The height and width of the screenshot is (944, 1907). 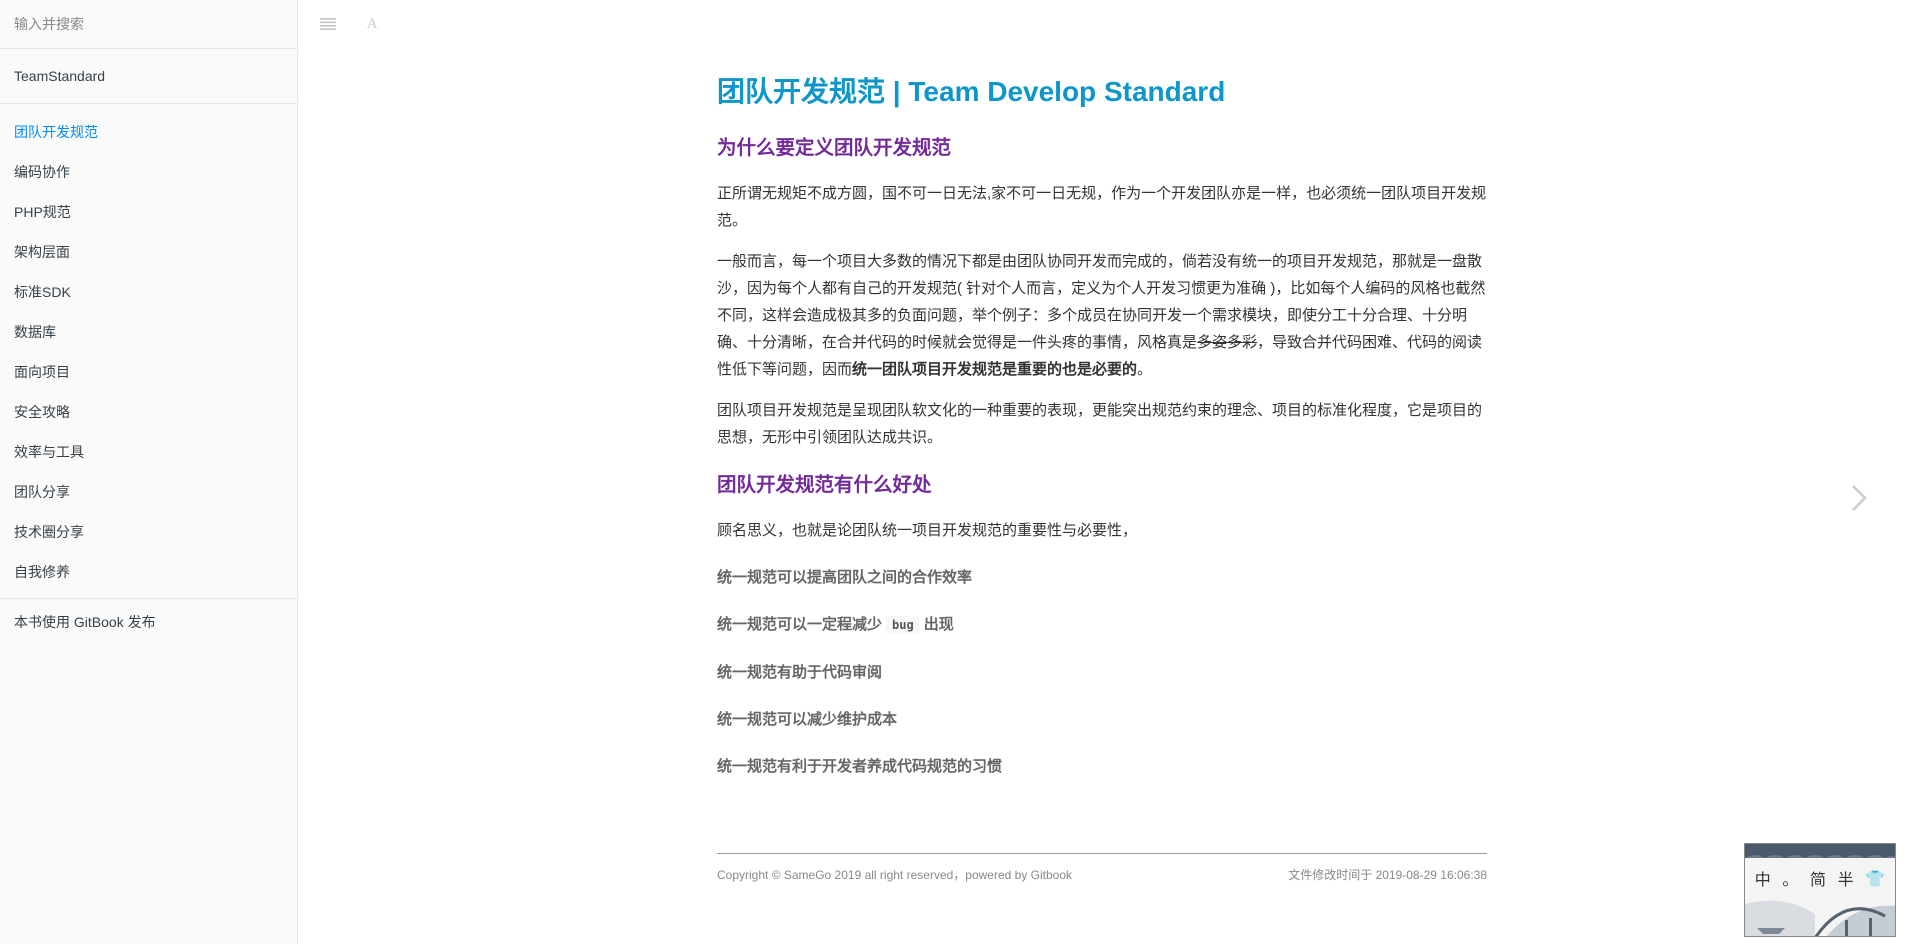 I want to click on section-heading-benefits: 团队开发规范有什么好处, so click(x=824, y=485).